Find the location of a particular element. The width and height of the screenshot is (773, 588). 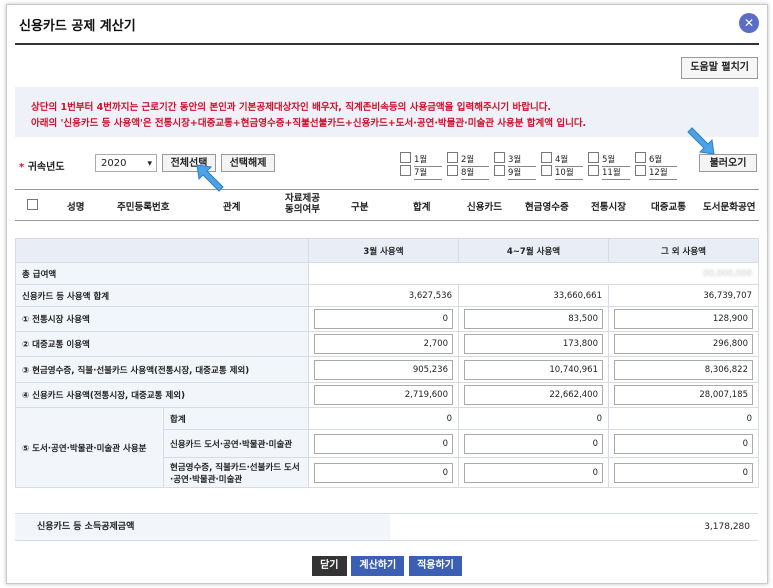

transport-march-input: 2,700 is located at coordinates (383, 344).